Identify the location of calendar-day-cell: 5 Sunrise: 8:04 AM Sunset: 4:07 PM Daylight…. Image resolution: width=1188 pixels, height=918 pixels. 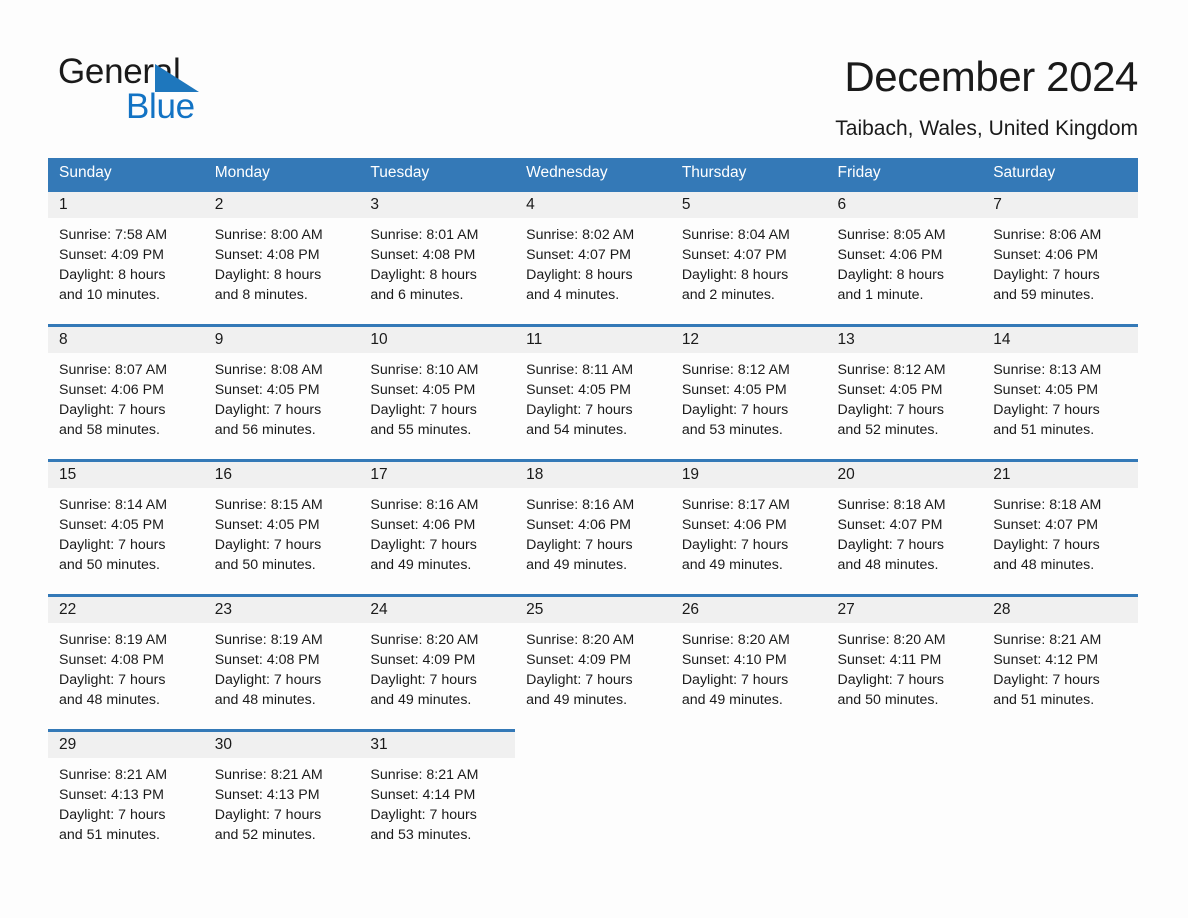
(748, 257).